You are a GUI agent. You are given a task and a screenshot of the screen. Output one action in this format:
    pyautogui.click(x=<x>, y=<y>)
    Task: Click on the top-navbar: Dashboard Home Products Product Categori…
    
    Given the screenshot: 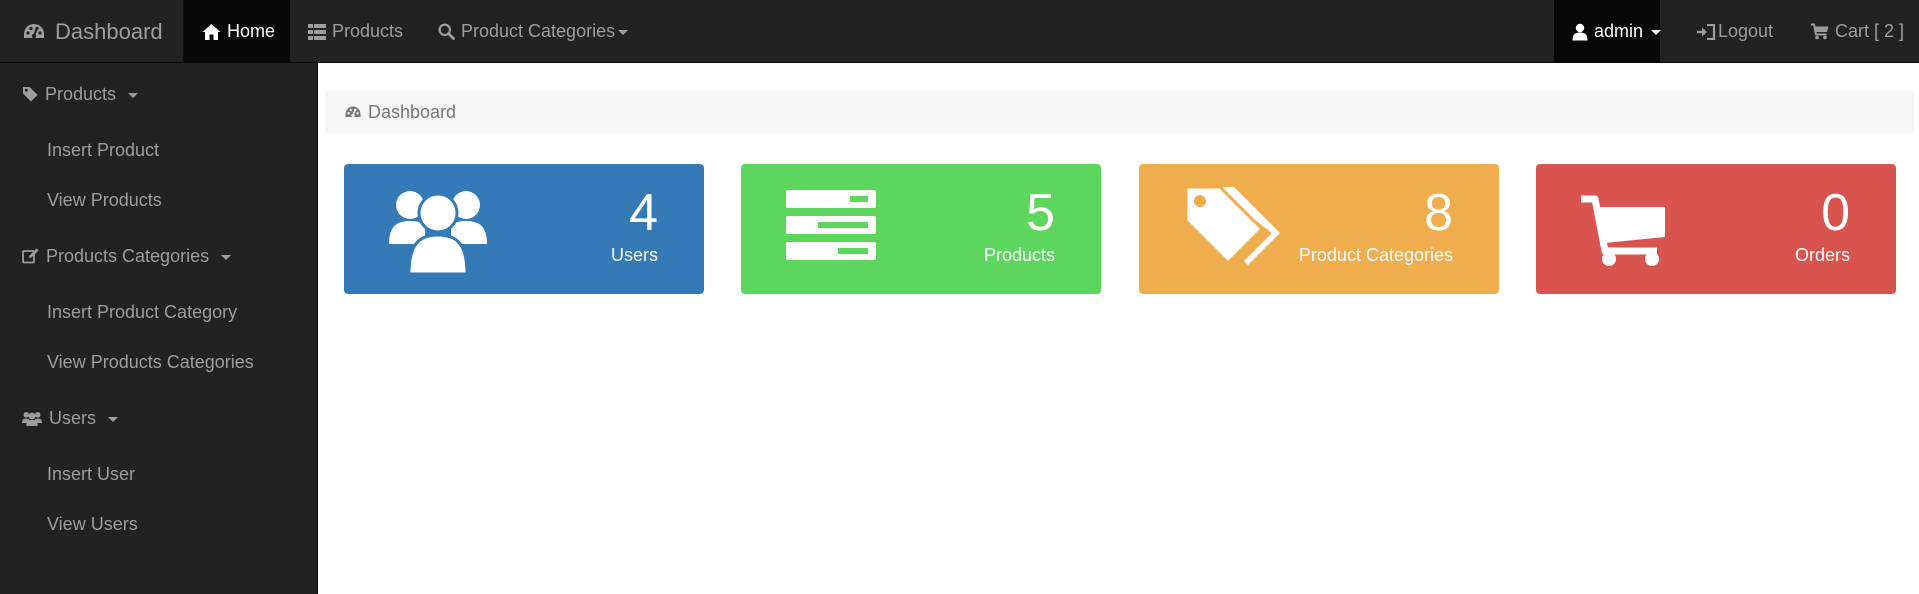 What is the action you would take?
    pyautogui.click(x=959, y=31)
    